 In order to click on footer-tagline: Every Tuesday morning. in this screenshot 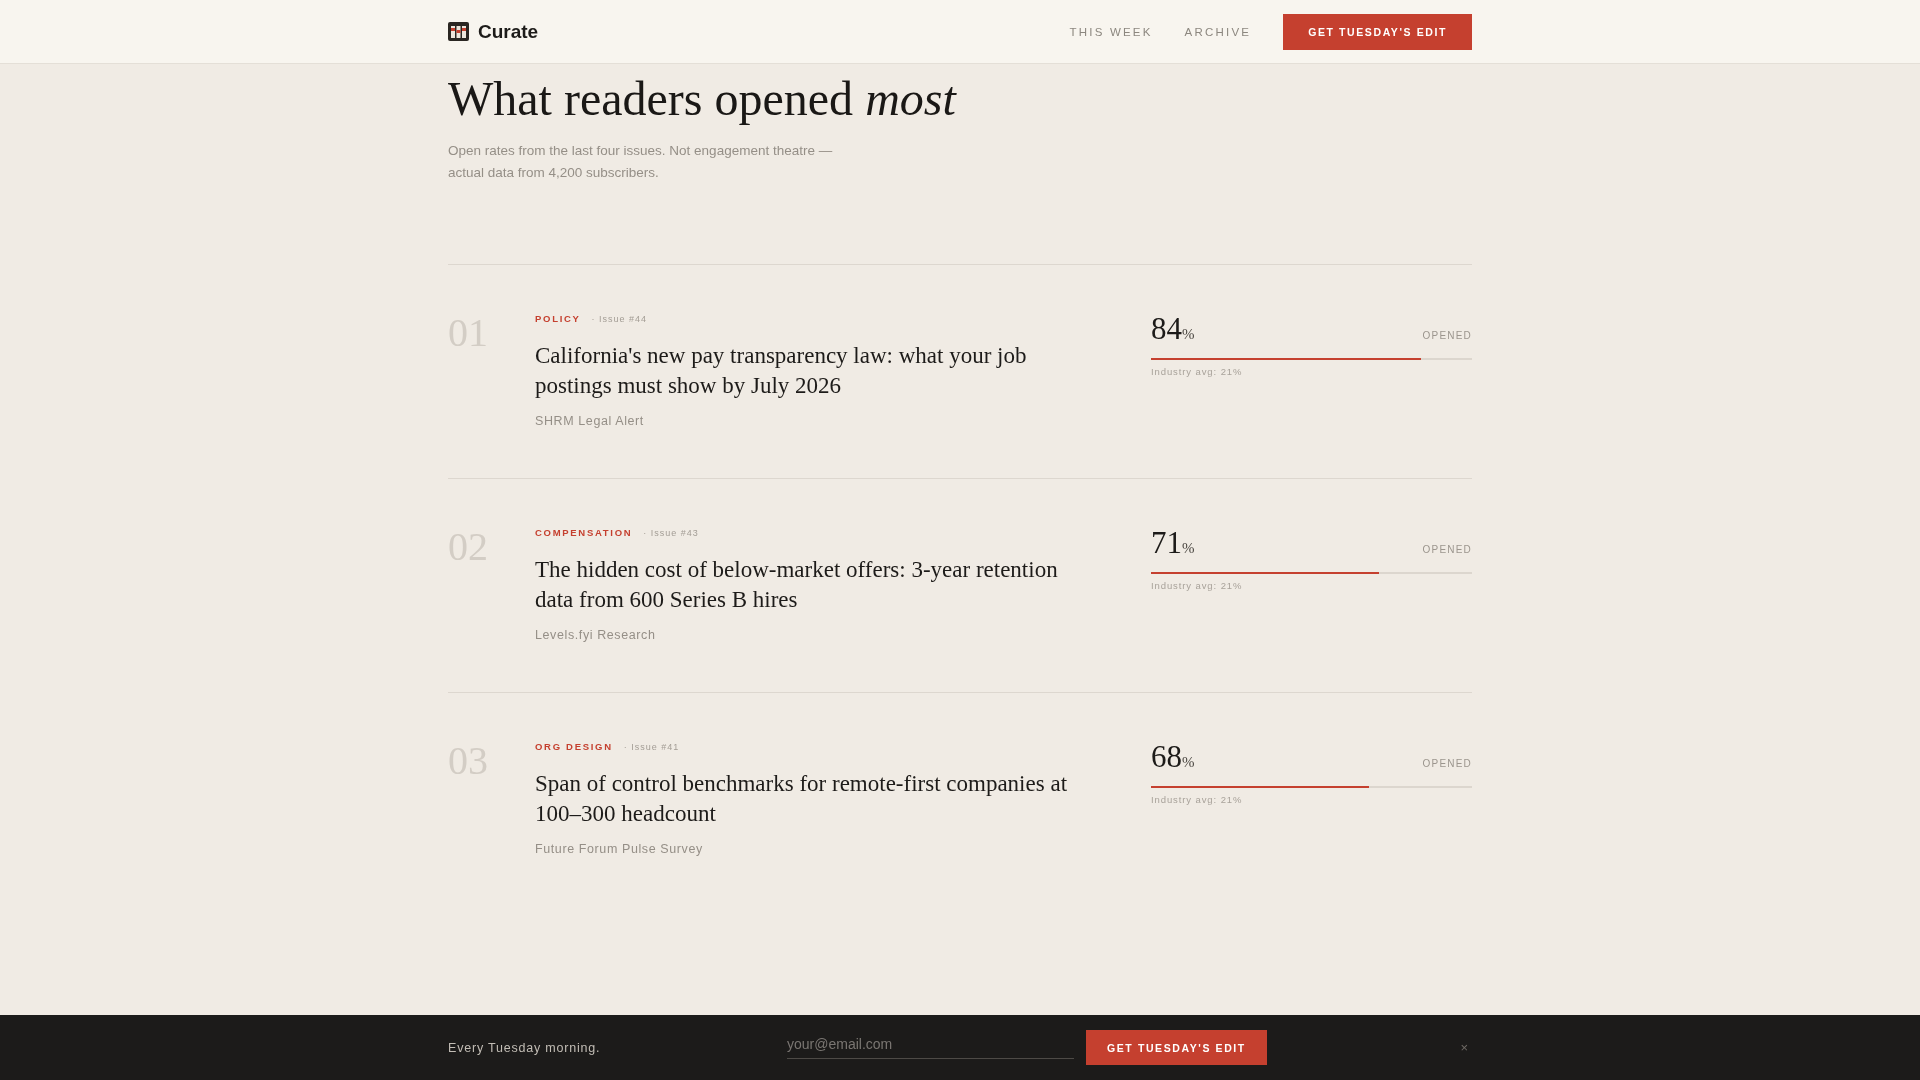, I will do `click(525, 1047)`.